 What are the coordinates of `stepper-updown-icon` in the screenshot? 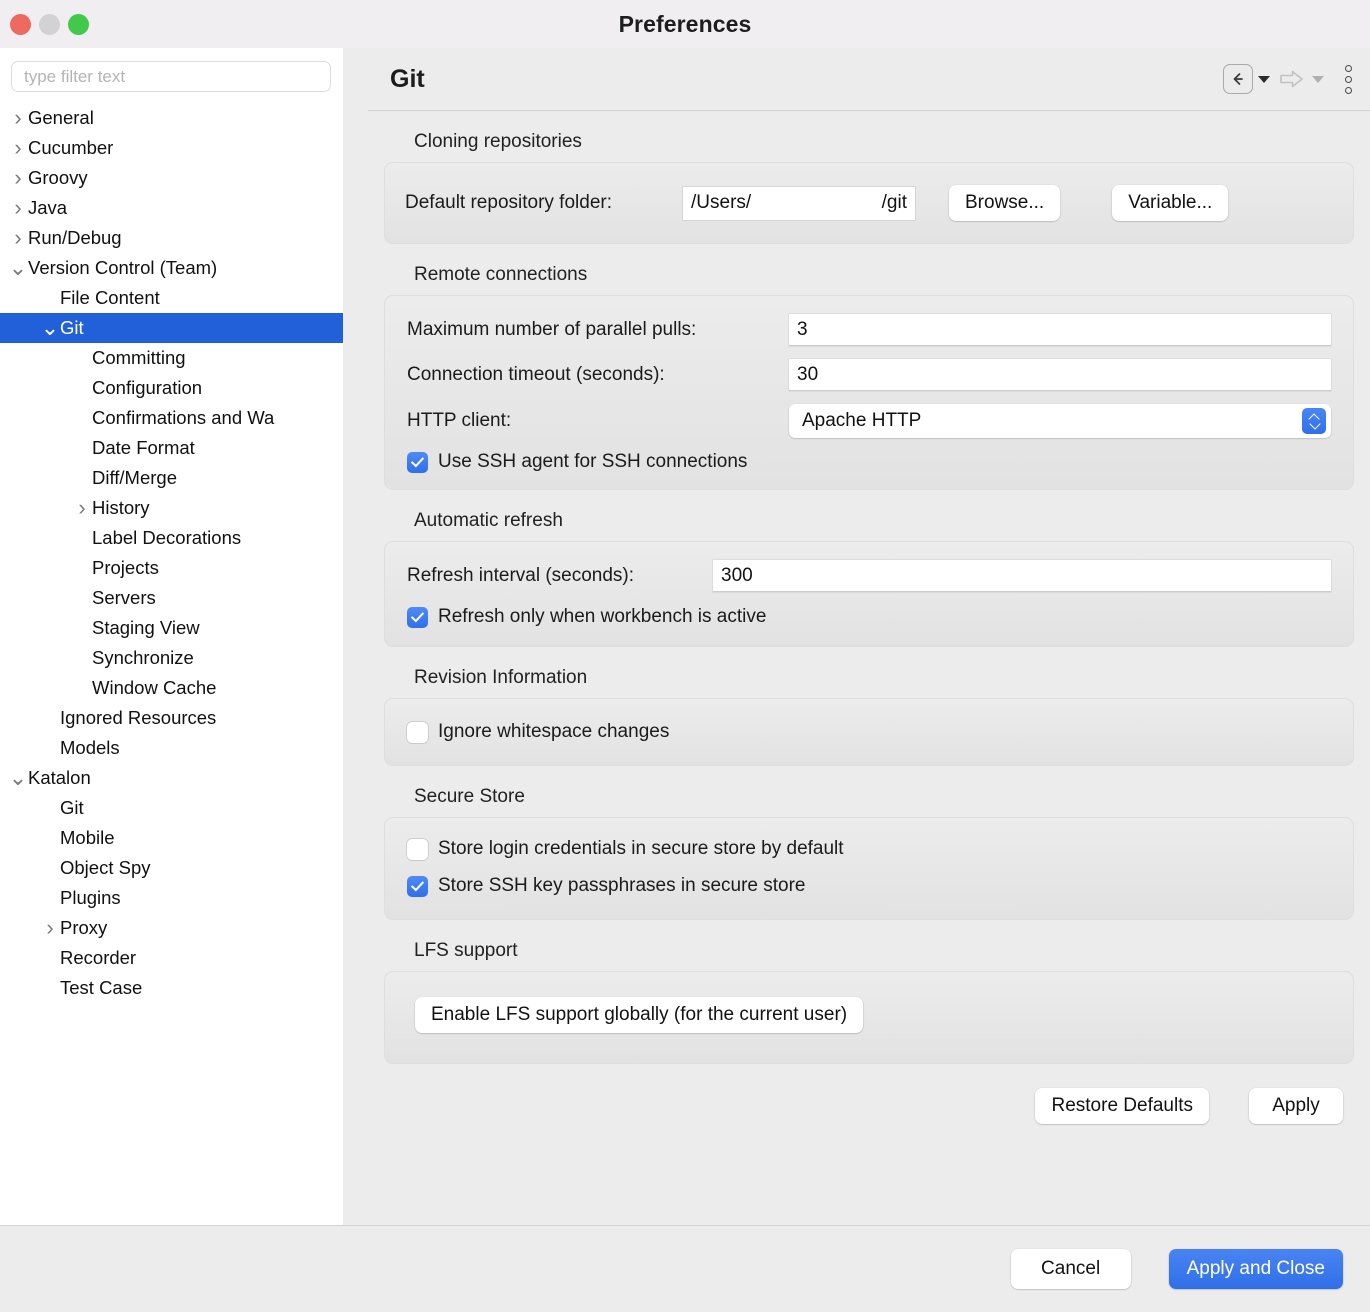 It's located at (1314, 421).